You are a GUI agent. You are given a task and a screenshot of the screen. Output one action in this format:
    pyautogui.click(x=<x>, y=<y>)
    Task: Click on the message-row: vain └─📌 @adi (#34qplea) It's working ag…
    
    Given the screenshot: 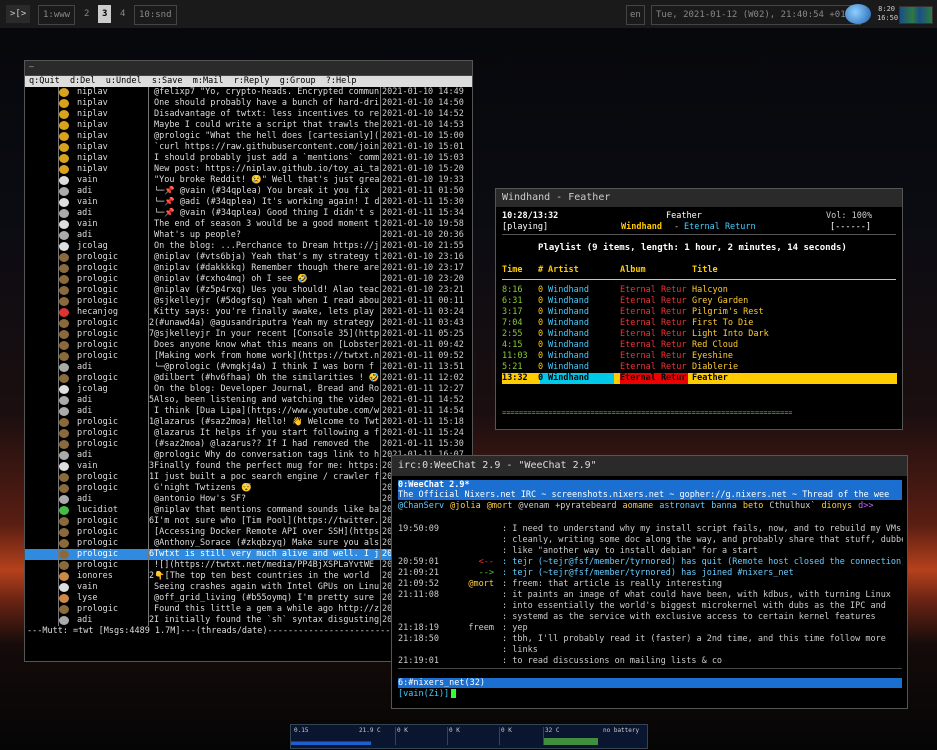 What is the action you would take?
    pyautogui.click(x=248, y=202)
    